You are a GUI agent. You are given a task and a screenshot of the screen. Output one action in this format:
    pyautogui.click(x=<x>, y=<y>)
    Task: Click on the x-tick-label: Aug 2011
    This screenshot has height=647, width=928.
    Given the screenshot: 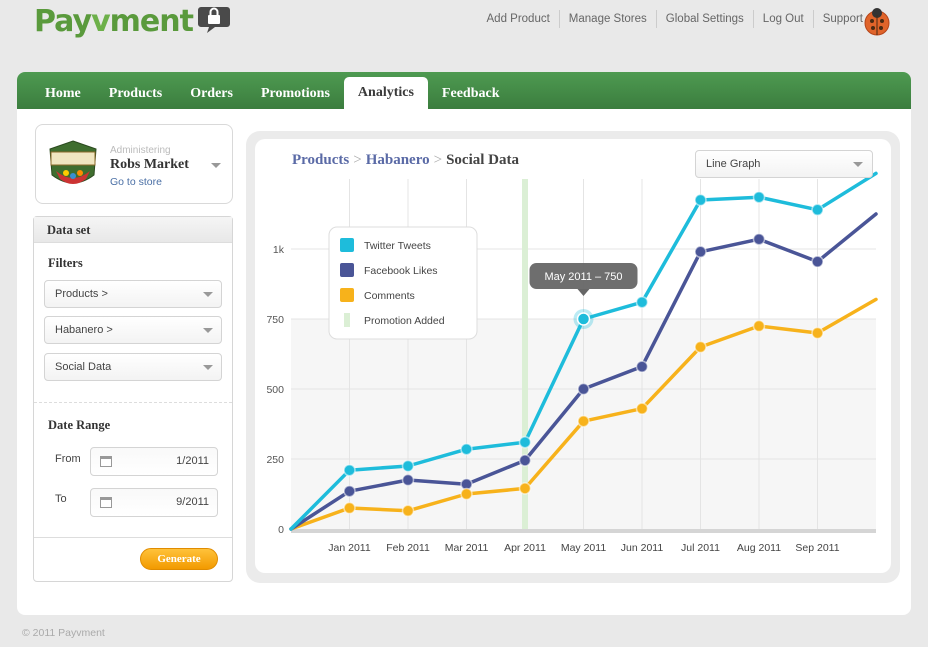 What is the action you would take?
    pyautogui.click(x=759, y=548)
    